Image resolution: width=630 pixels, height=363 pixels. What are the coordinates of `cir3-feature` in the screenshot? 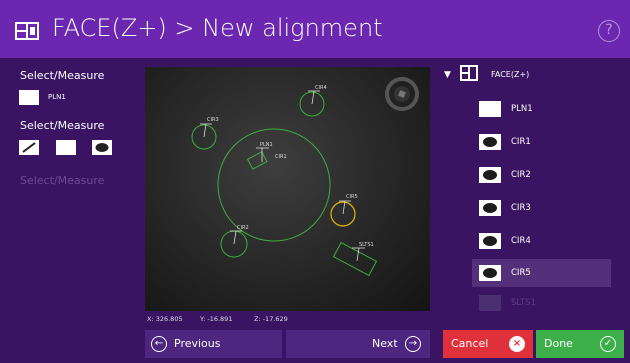 It's located at (204, 136).